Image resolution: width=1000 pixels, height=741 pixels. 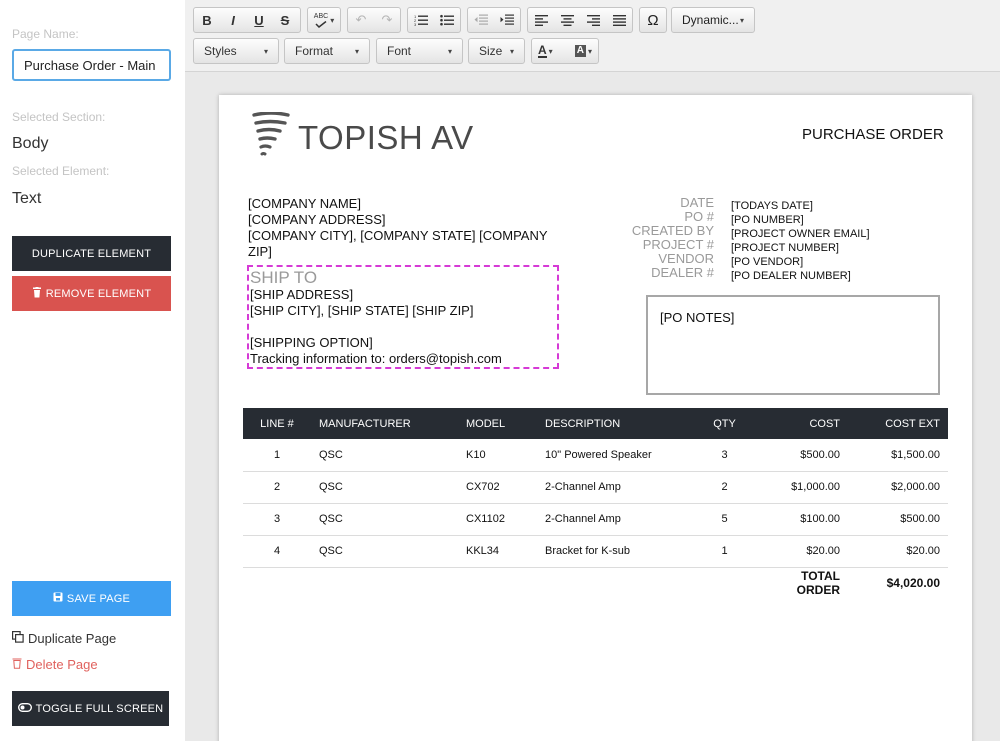 What do you see at coordinates (27, 198) in the screenshot?
I see `selected-element-value: Text` at bounding box center [27, 198].